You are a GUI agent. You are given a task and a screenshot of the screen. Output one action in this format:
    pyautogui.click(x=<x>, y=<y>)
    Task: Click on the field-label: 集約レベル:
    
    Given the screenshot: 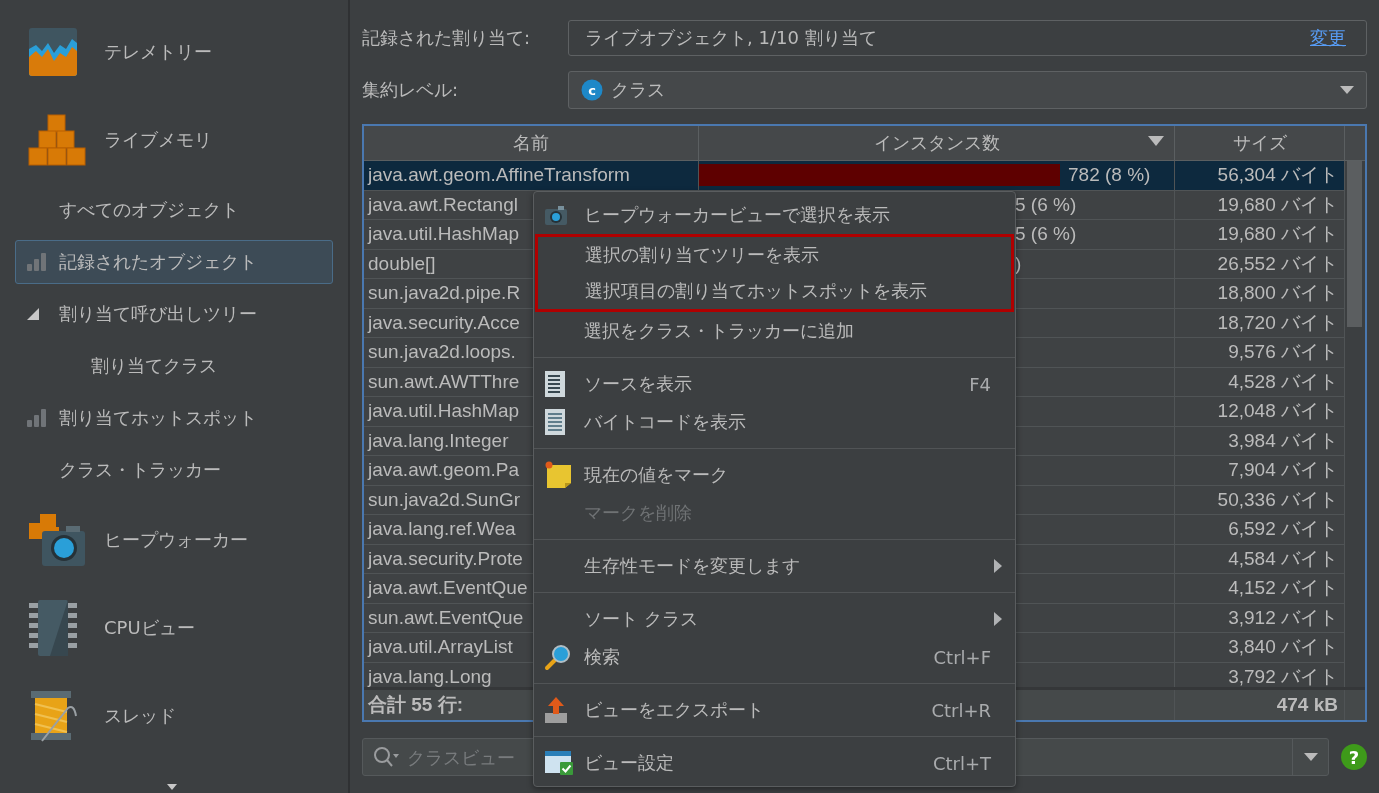 What is the action you would take?
    pyautogui.click(x=411, y=90)
    